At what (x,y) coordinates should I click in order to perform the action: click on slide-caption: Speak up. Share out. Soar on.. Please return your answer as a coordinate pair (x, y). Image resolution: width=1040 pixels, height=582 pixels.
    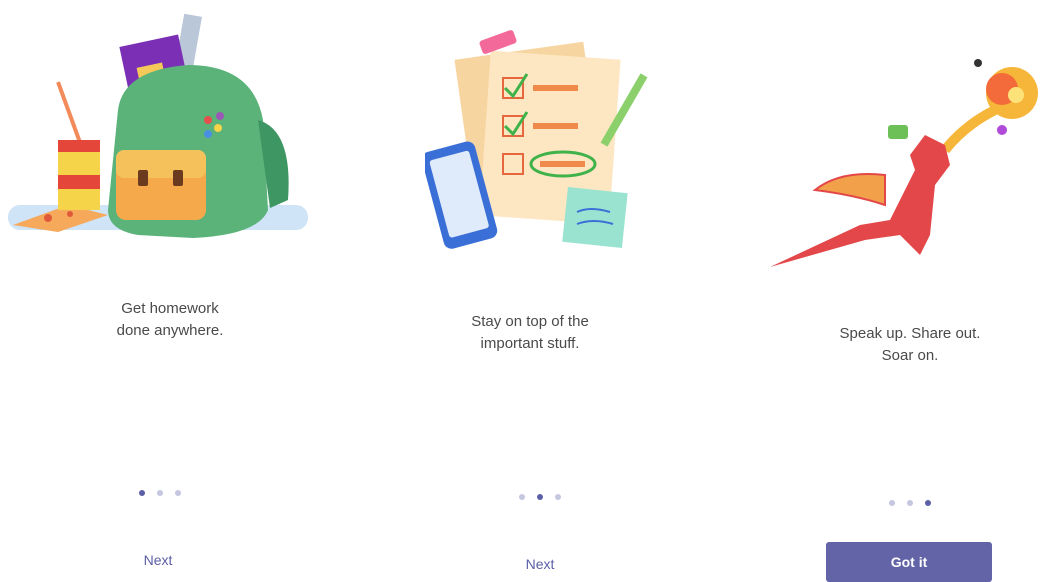
    Looking at the image, I should click on (910, 344).